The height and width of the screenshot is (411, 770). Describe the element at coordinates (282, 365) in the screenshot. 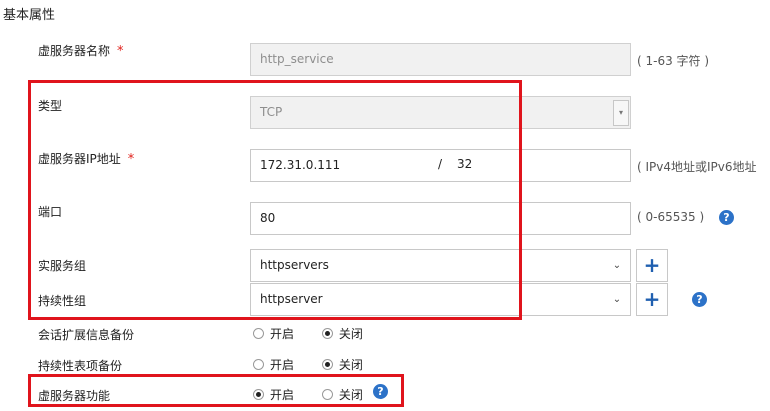

I see `persist-backup-on-label: 开启` at that location.